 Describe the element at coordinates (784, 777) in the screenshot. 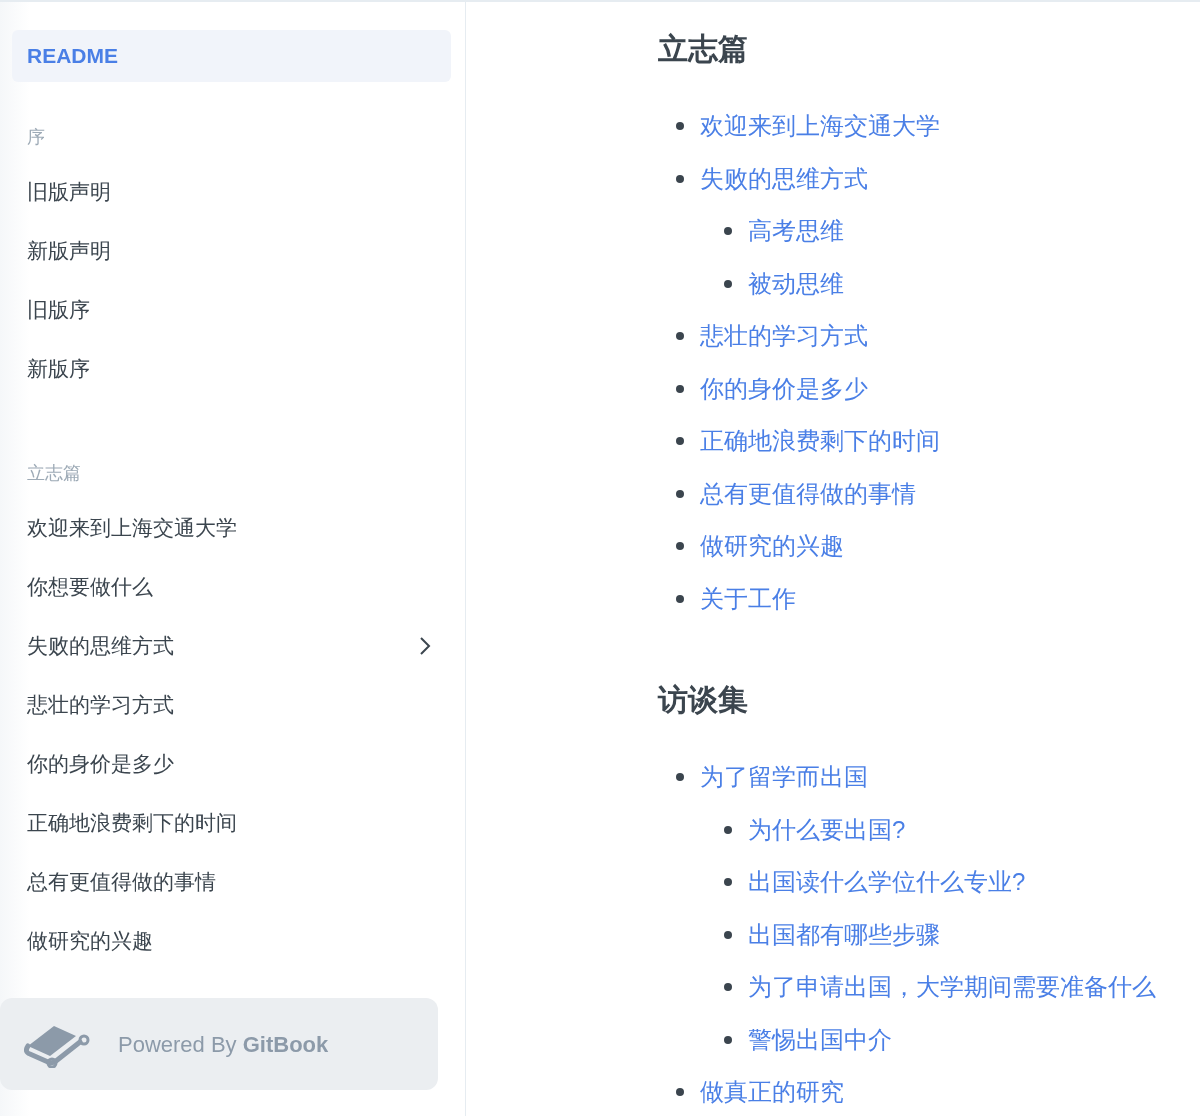

I see `toc-link: 为了留学而出国` at that location.